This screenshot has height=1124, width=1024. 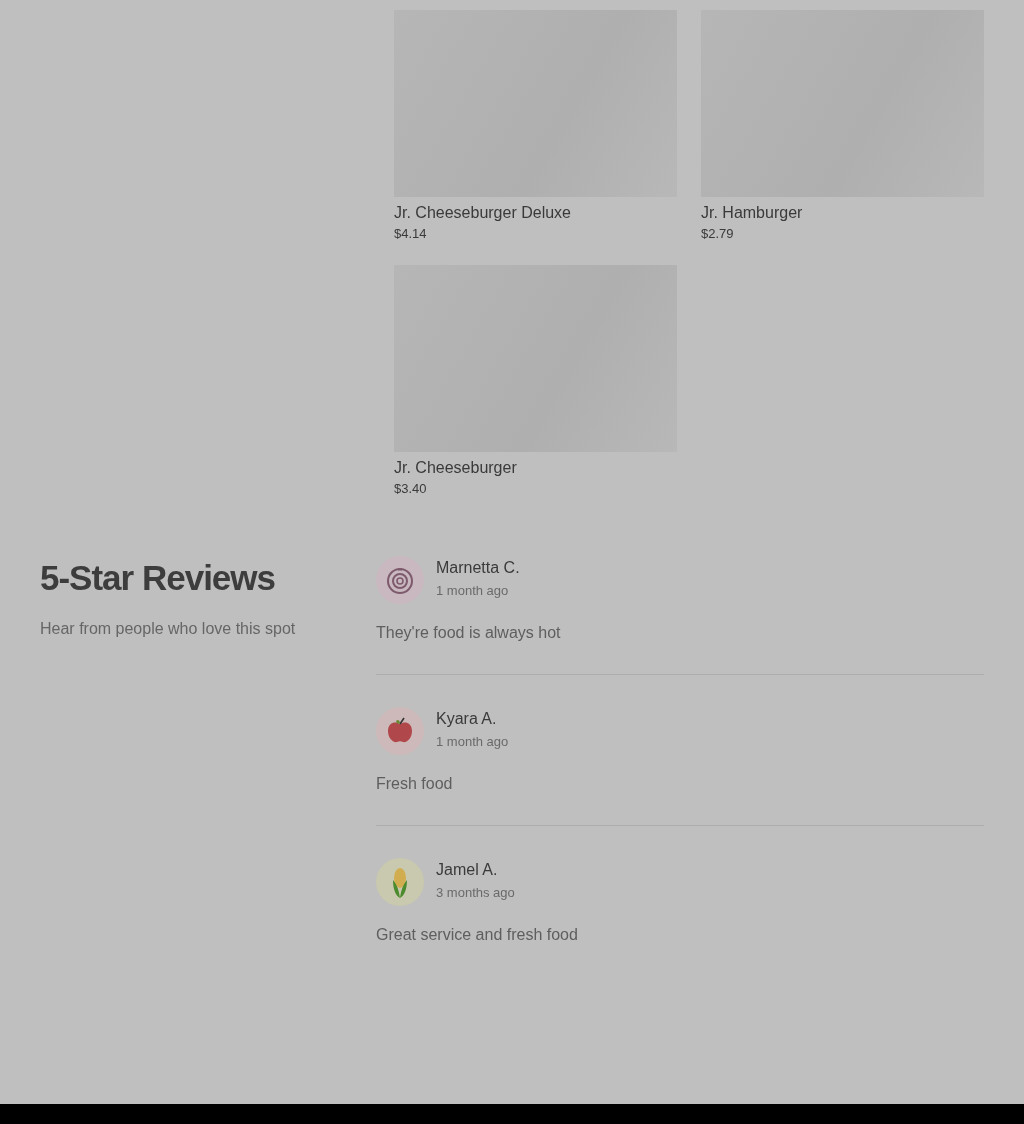 What do you see at coordinates (400, 883) in the screenshot?
I see `corn-icon` at bounding box center [400, 883].